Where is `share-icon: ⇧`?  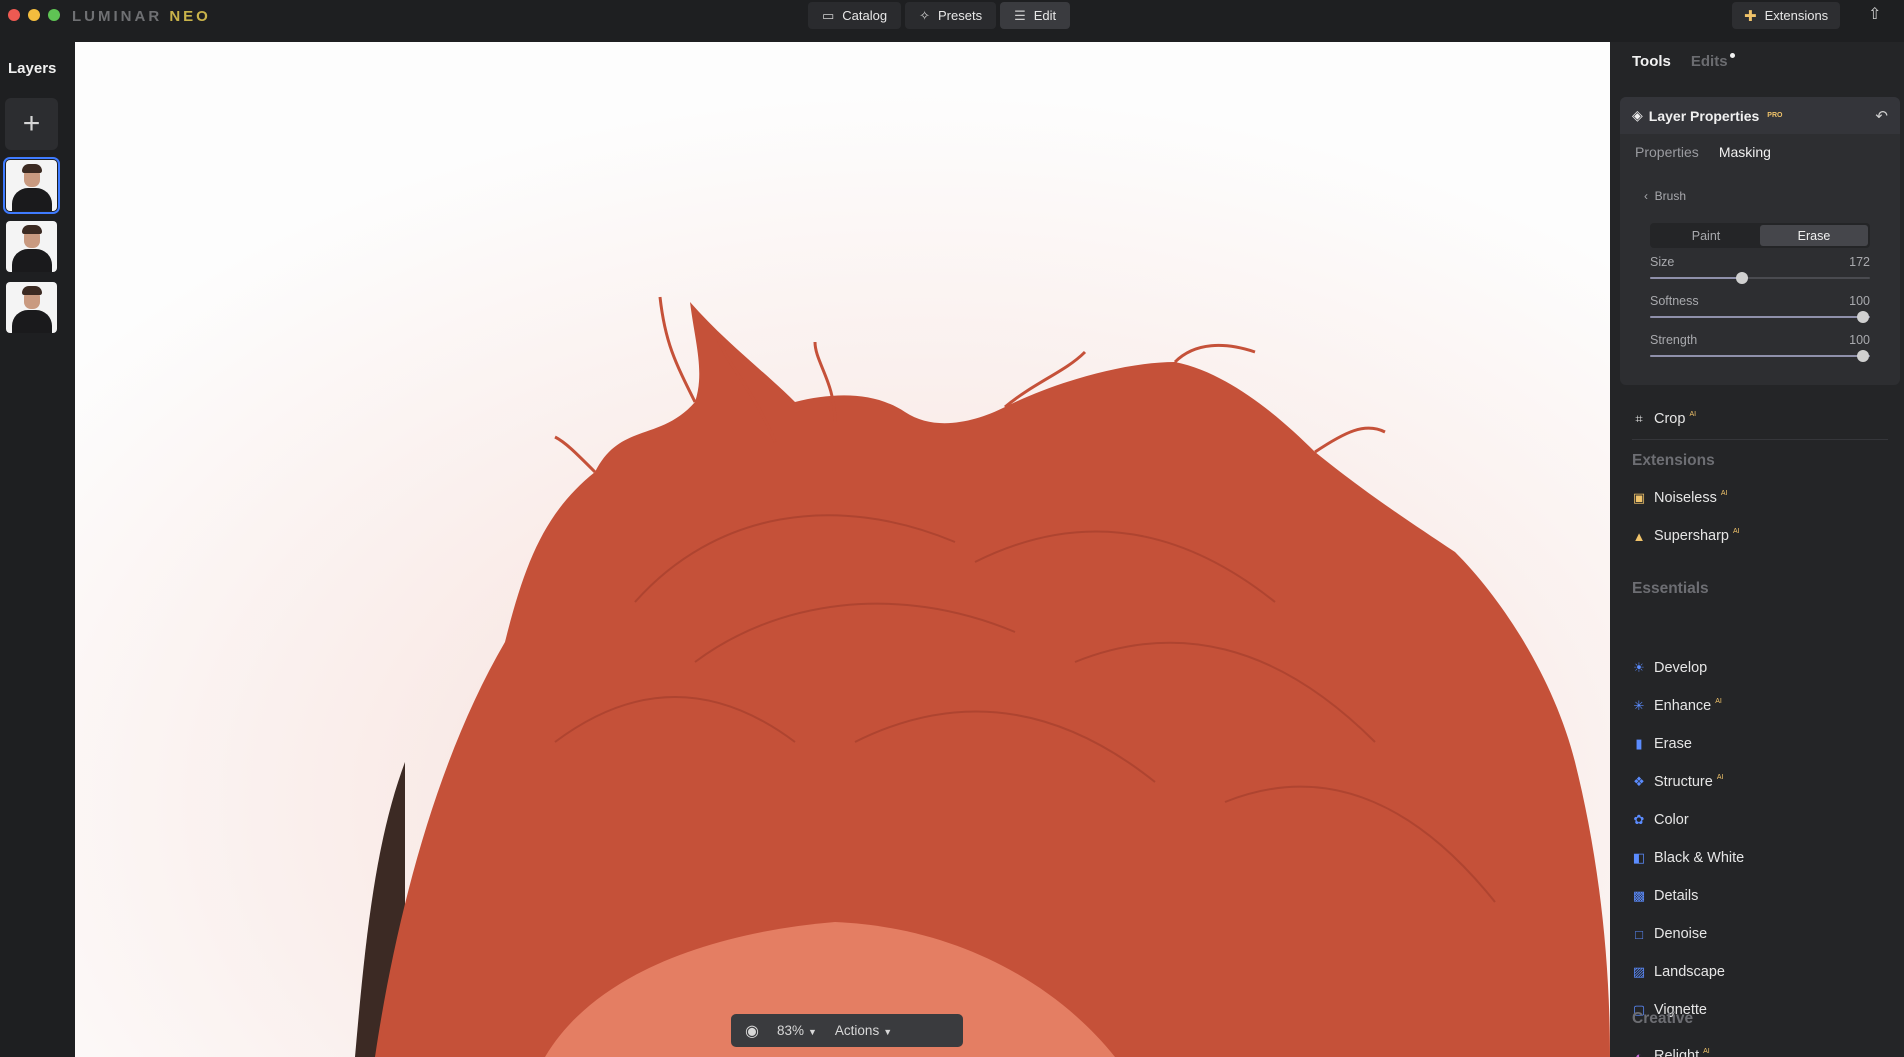 share-icon: ⇧ is located at coordinates (1874, 14).